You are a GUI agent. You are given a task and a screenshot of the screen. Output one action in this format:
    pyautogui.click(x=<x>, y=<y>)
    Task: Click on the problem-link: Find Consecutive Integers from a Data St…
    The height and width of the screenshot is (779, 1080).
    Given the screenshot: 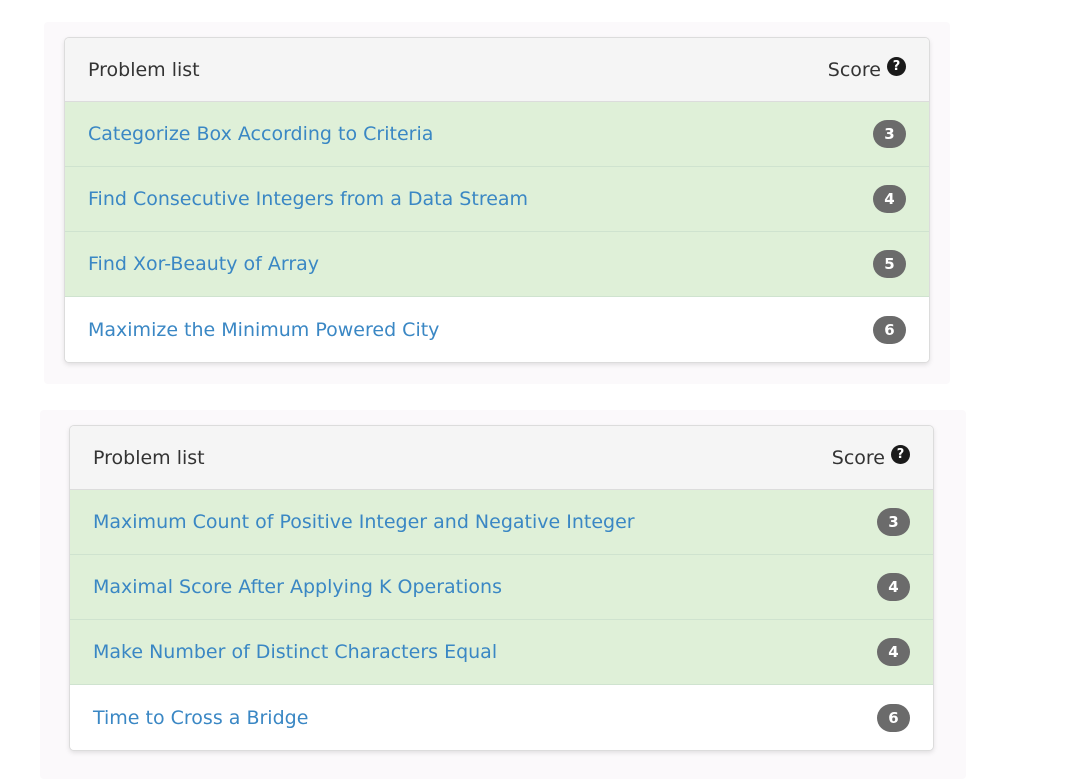 What is the action you would take?
    pyautogui.click(x=308, y=199)
    